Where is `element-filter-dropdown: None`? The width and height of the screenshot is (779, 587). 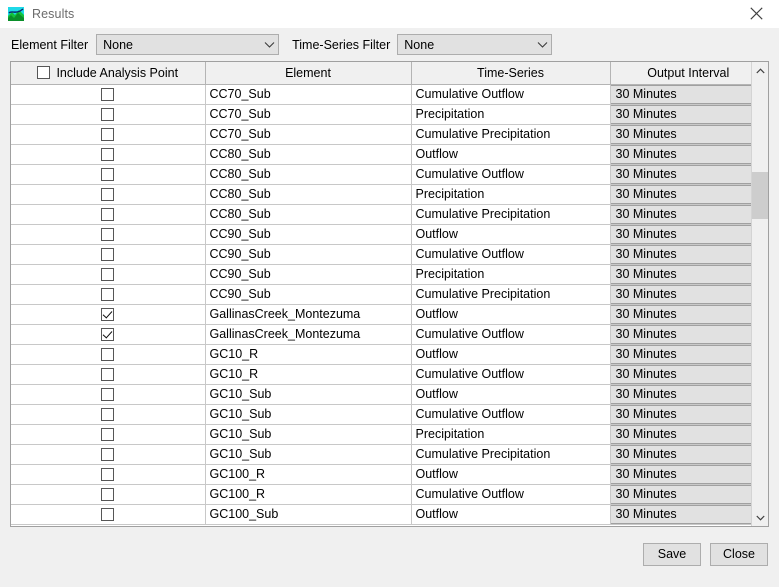
element-filter-dropdown: None is located at coordinates (188, 44).